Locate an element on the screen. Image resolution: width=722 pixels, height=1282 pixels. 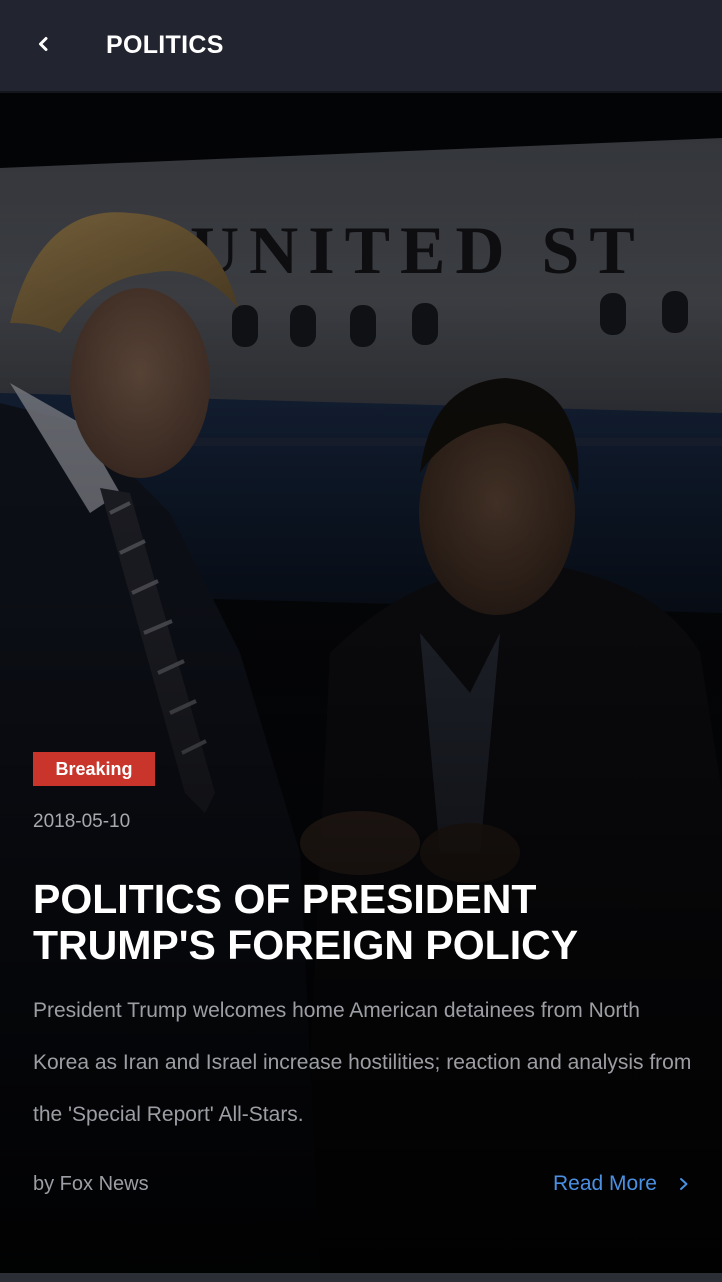
read-more-label: Read More is located at coordinates (605, 1183).